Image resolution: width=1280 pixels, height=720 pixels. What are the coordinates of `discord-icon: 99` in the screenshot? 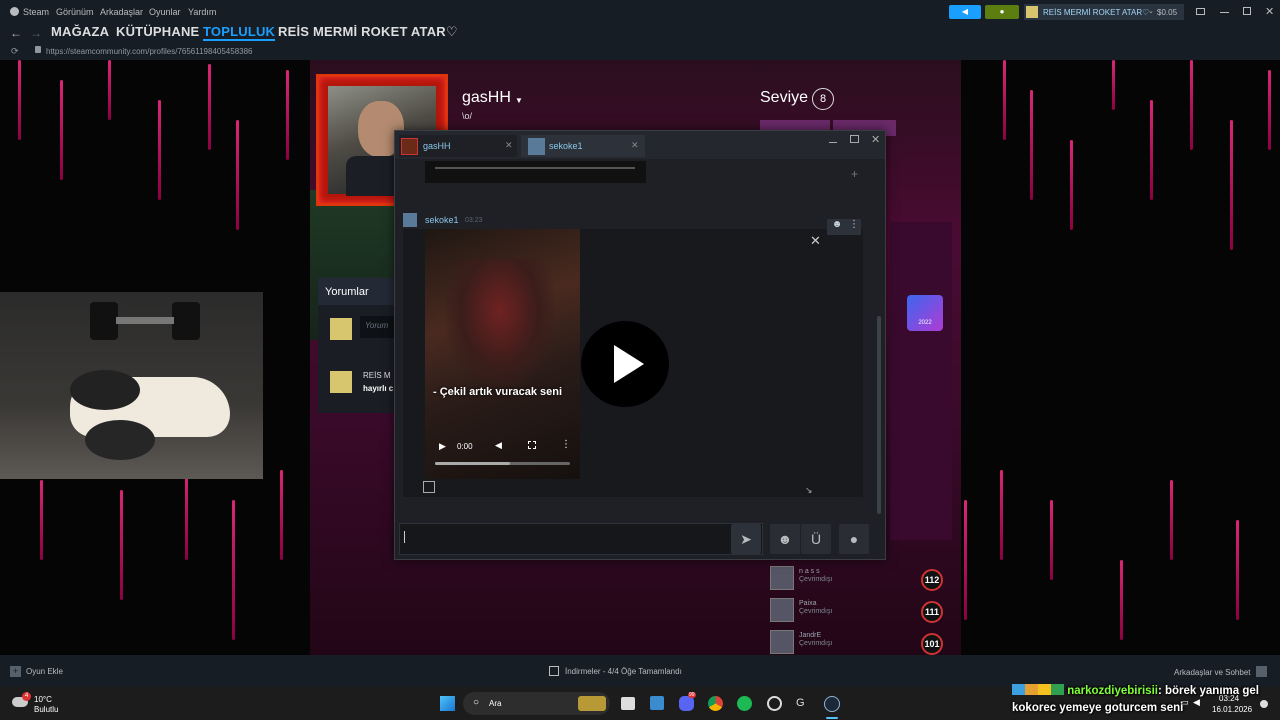 It's located at (687, 701).